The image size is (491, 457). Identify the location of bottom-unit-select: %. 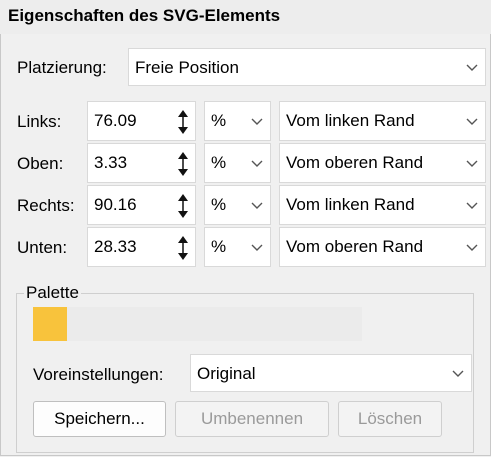
(237, 247).